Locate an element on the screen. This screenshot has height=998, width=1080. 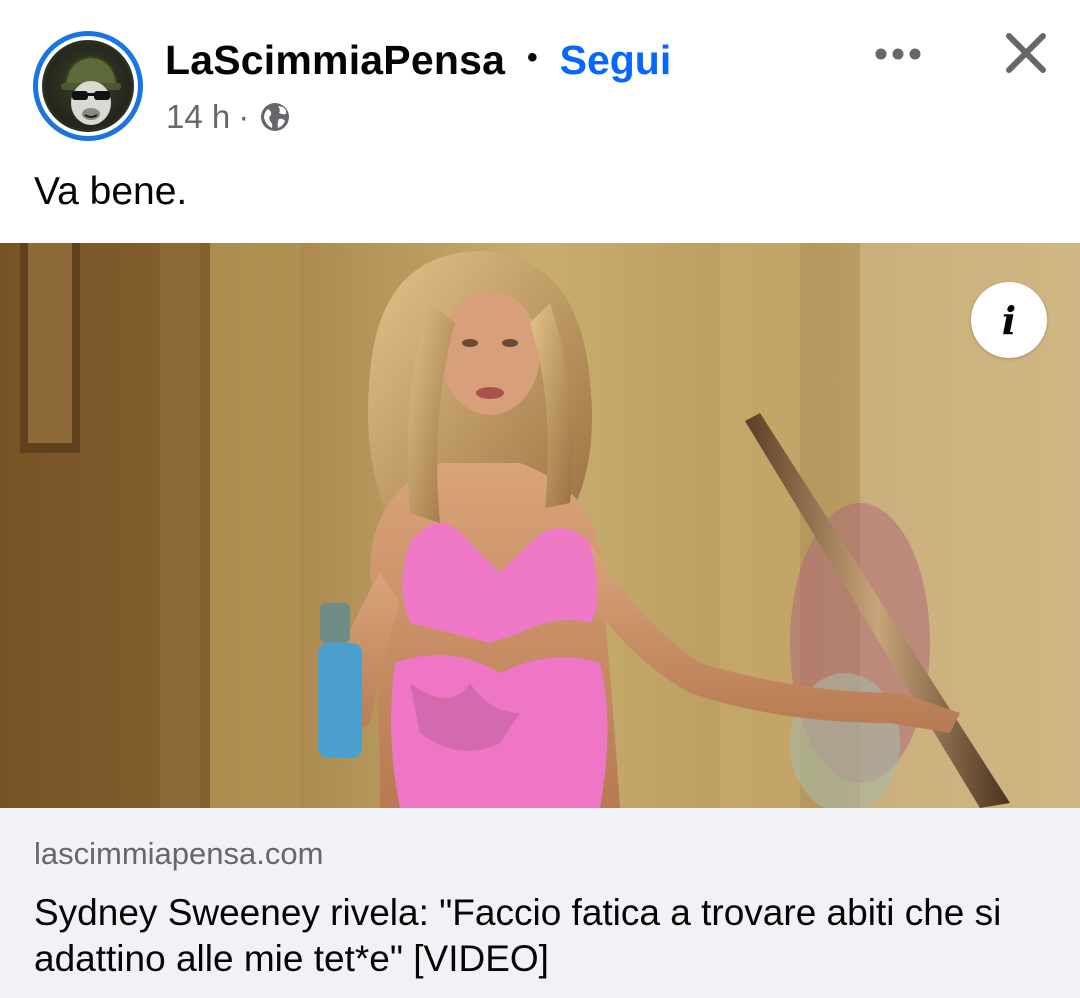
post-meta: 14 h · is located at coordinates (228, 117).